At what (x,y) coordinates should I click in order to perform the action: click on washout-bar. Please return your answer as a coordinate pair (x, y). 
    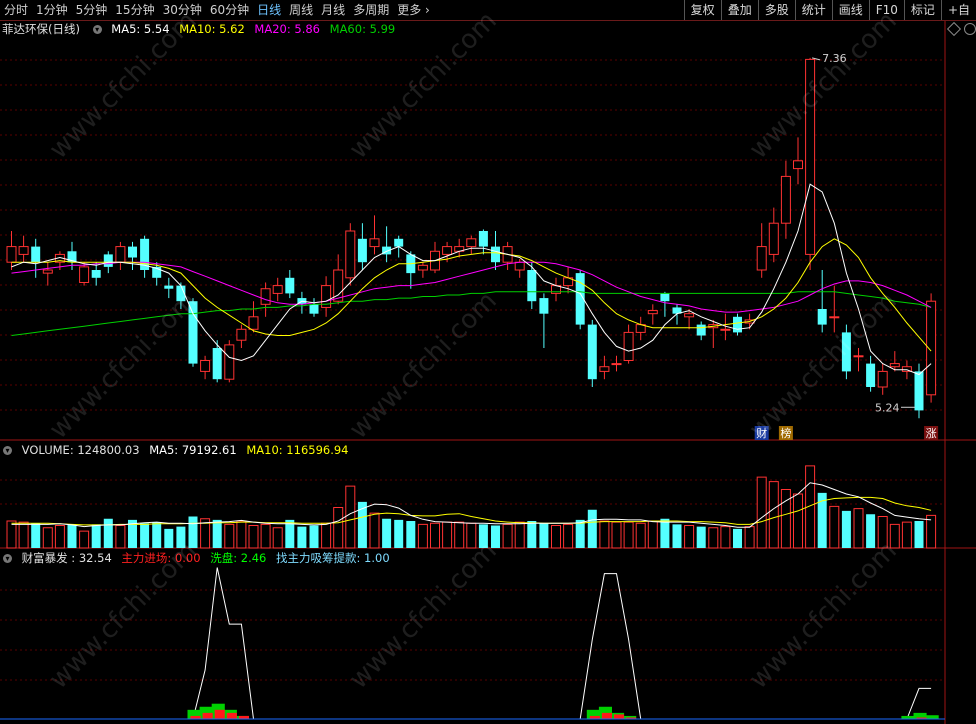
    Looking at the image, I should click on (932, 717).